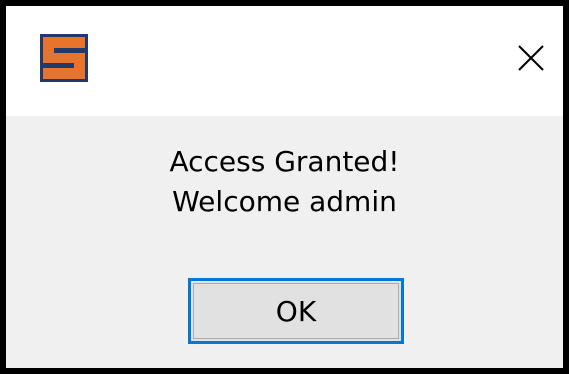  I want to click on ok-button: OK, so click(296, 311).